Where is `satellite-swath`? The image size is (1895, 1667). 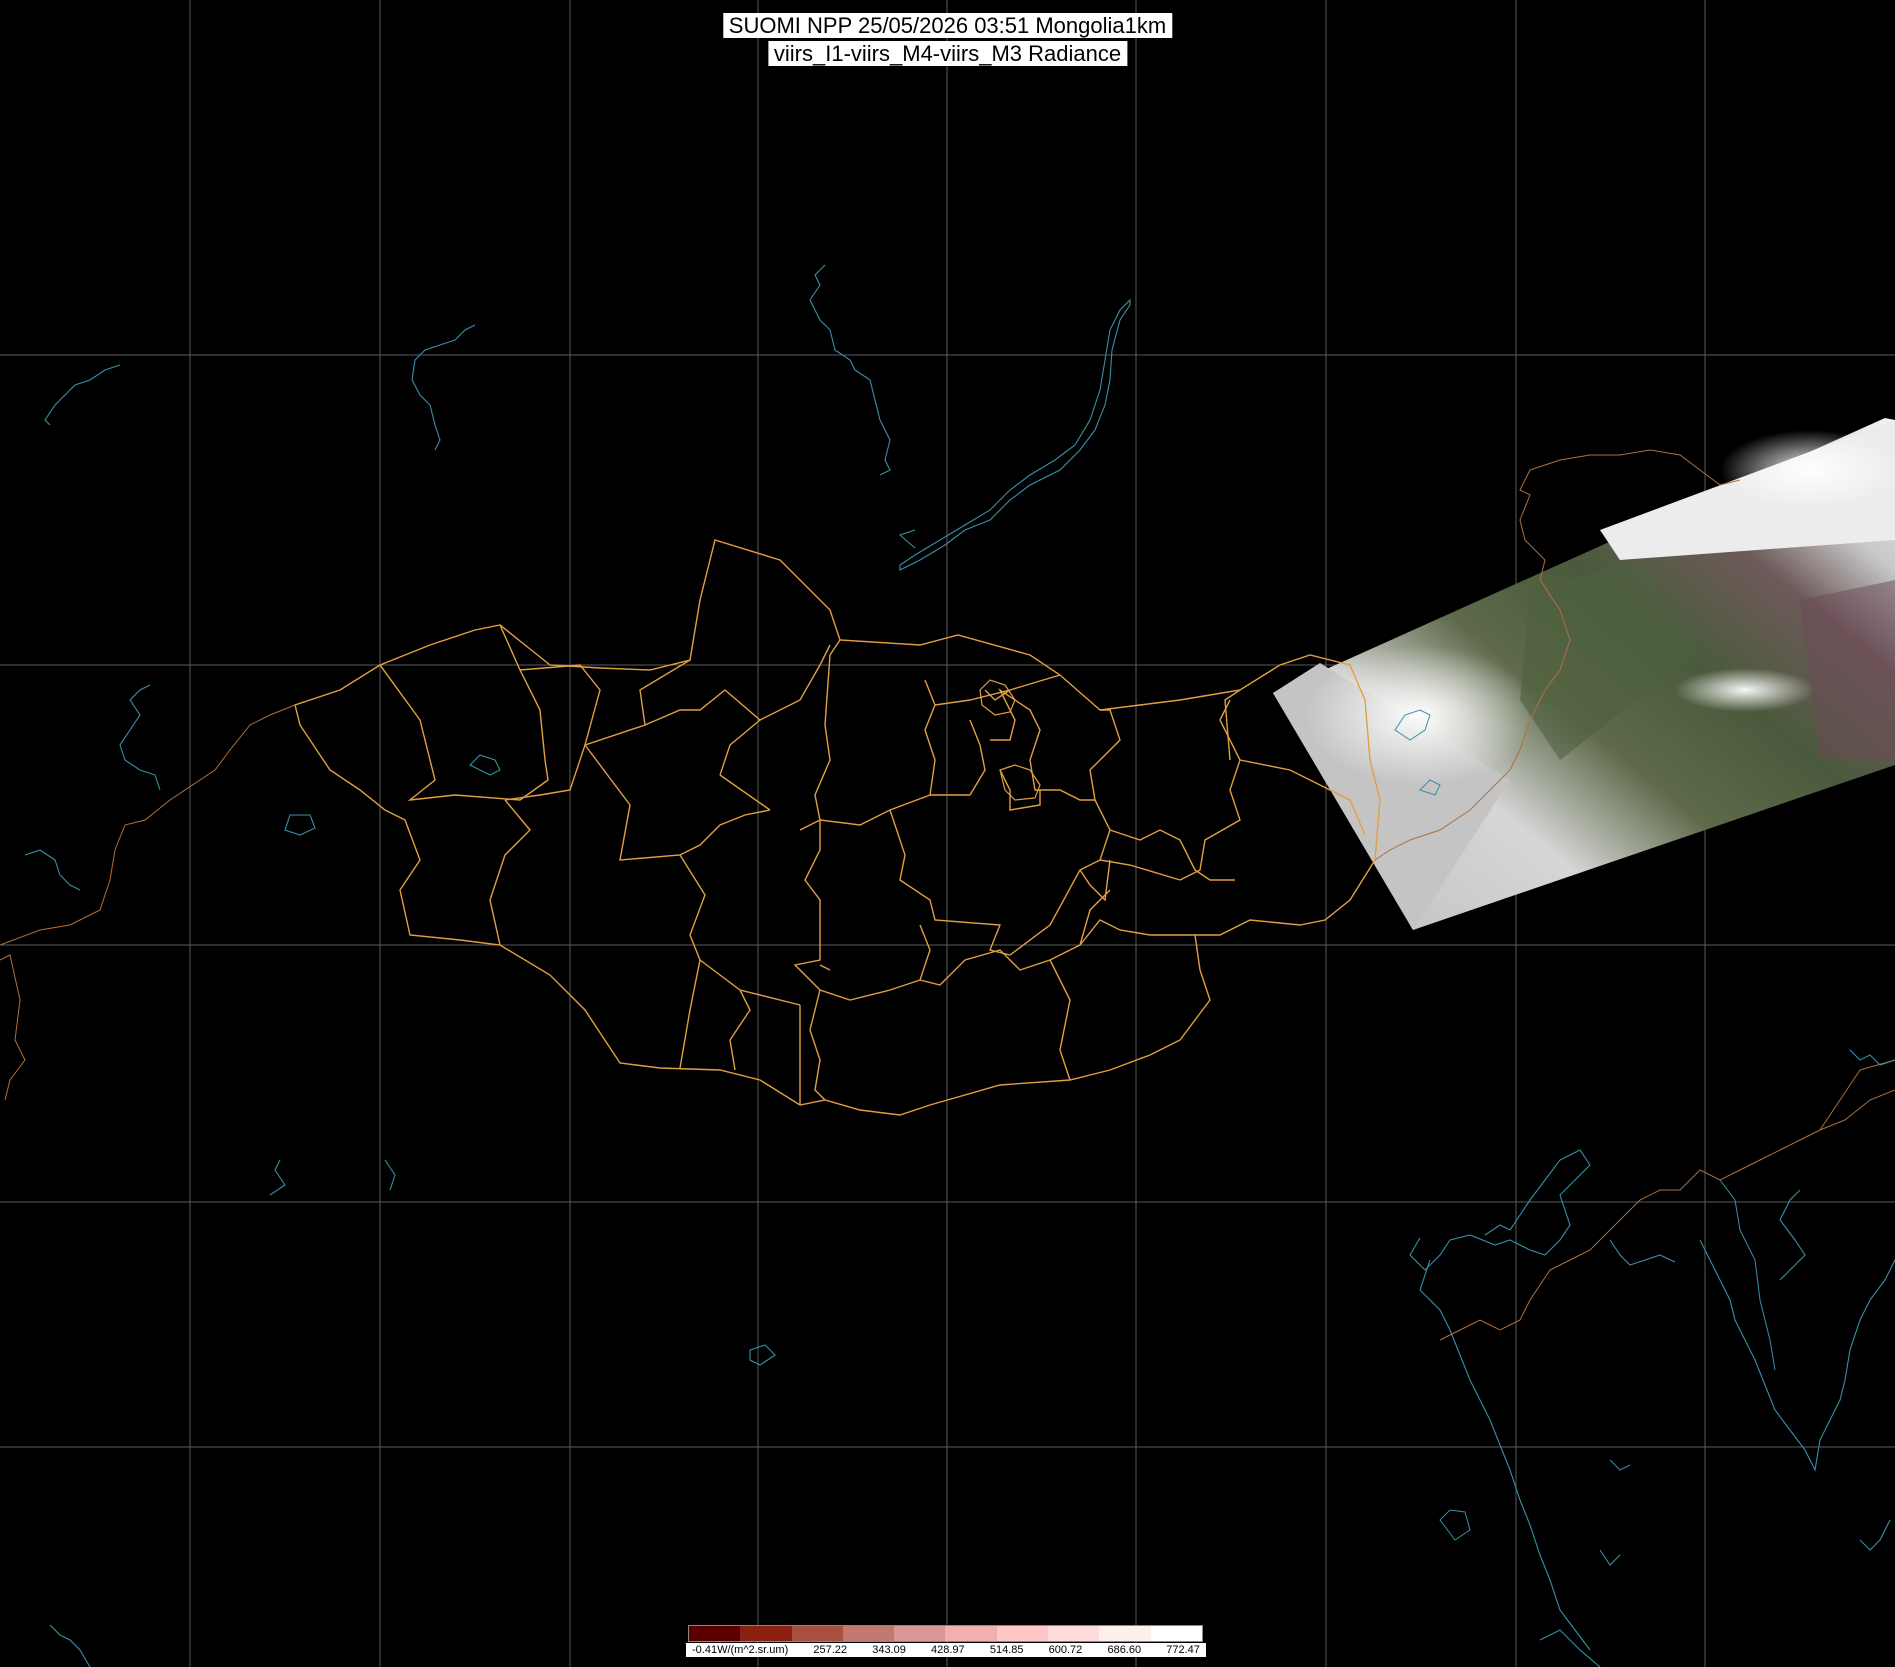 satellite-swath is located at coordinates (1584, 674).